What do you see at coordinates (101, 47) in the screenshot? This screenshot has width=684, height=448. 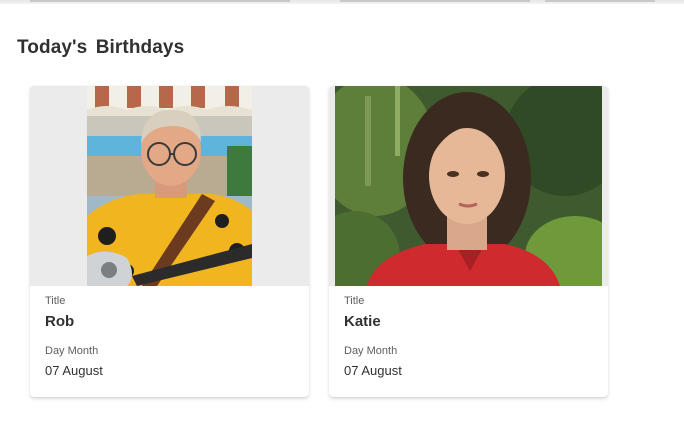 I see `section-title: Today's Birthdays` at bounding box center [101, 47].